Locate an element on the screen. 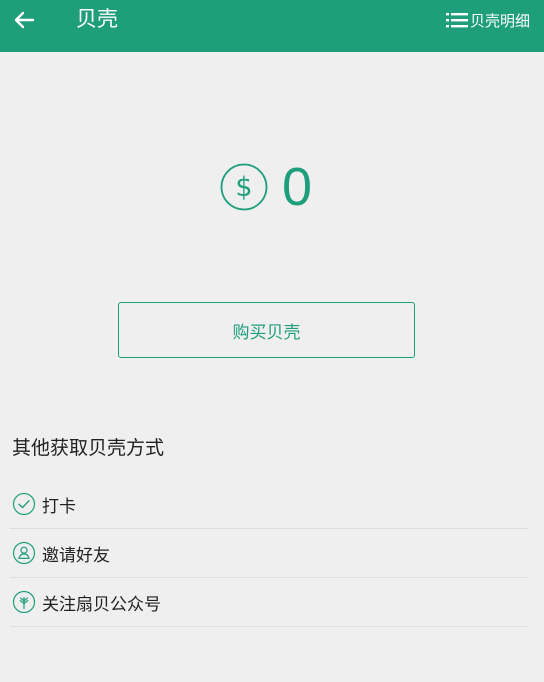 This screenshot has height=682, width=544. other-ways-title: 其他获取贝壳方式 is located at coordinates (88, 448).